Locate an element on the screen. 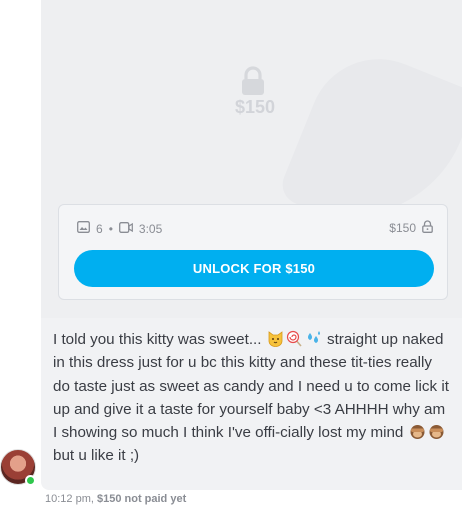 This screenshot has width=462, height=512. message-time: 10:12 pm, is located at coordinates (69, 499).